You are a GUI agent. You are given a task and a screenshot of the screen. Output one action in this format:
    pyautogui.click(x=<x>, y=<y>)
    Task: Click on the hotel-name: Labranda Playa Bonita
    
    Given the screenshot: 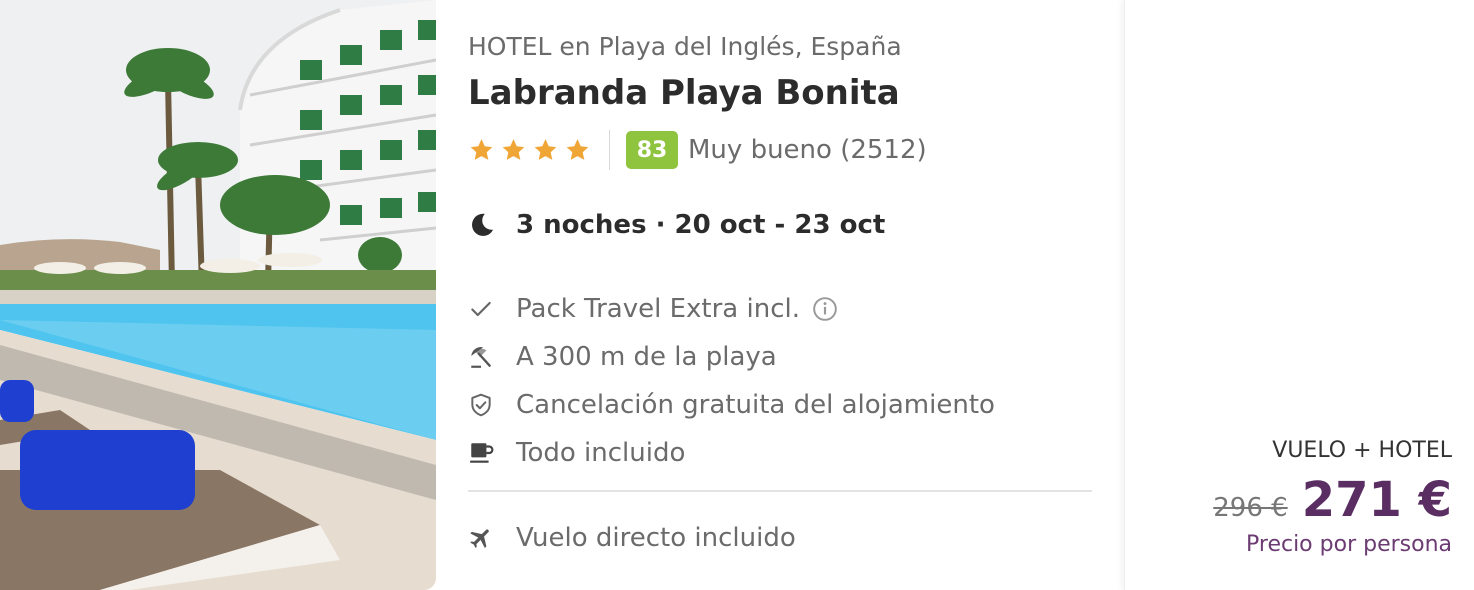 What is the action you would take?
    pyautogui.click(x=684, y=93)
    